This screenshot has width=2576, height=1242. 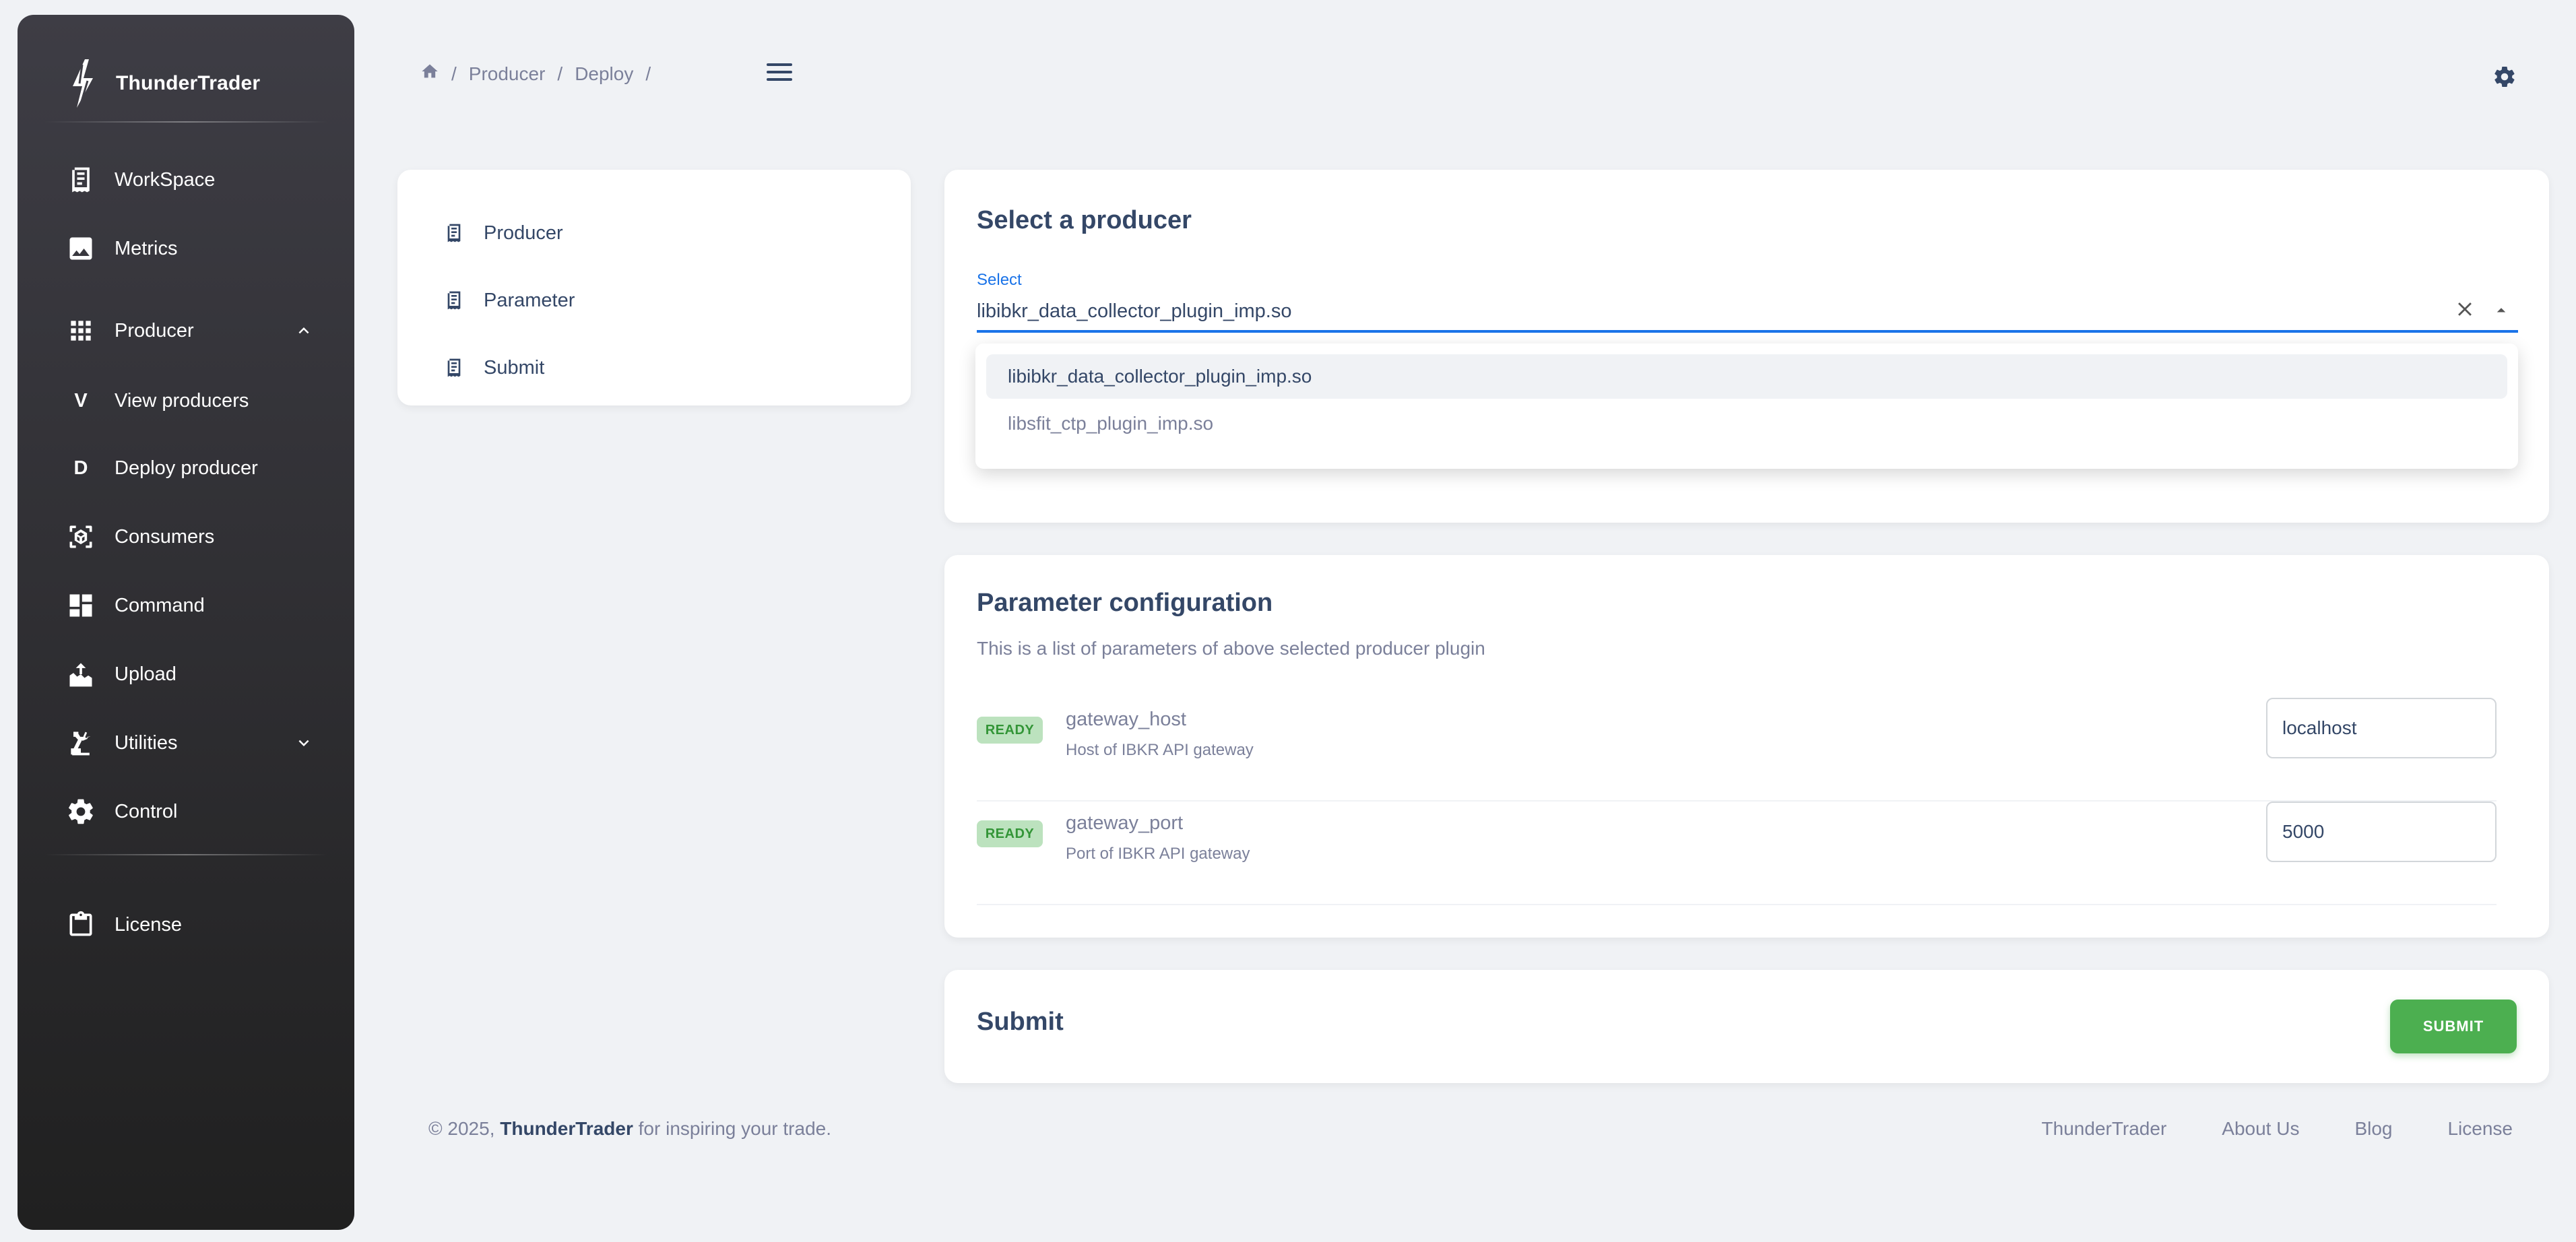 I want to click on breadcrumb: / Producer / Deploy /, so click(x=541, y=74).